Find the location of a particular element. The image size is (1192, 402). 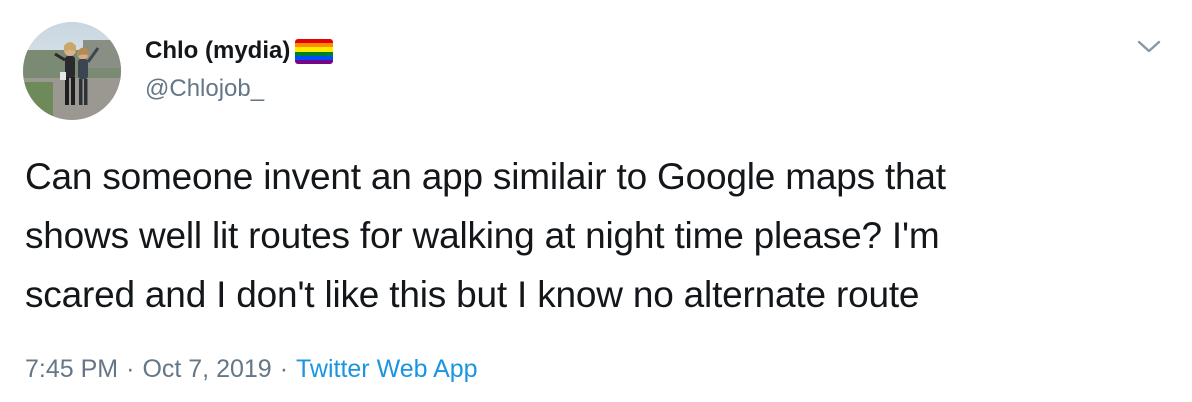

rainbow-flag-icon is located at coordinates (314, 51).